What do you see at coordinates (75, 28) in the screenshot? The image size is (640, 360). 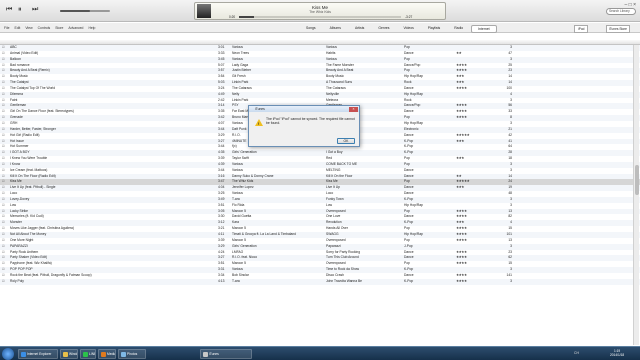 I see `menu-item: Advanced` at bounding box center [75, 28].